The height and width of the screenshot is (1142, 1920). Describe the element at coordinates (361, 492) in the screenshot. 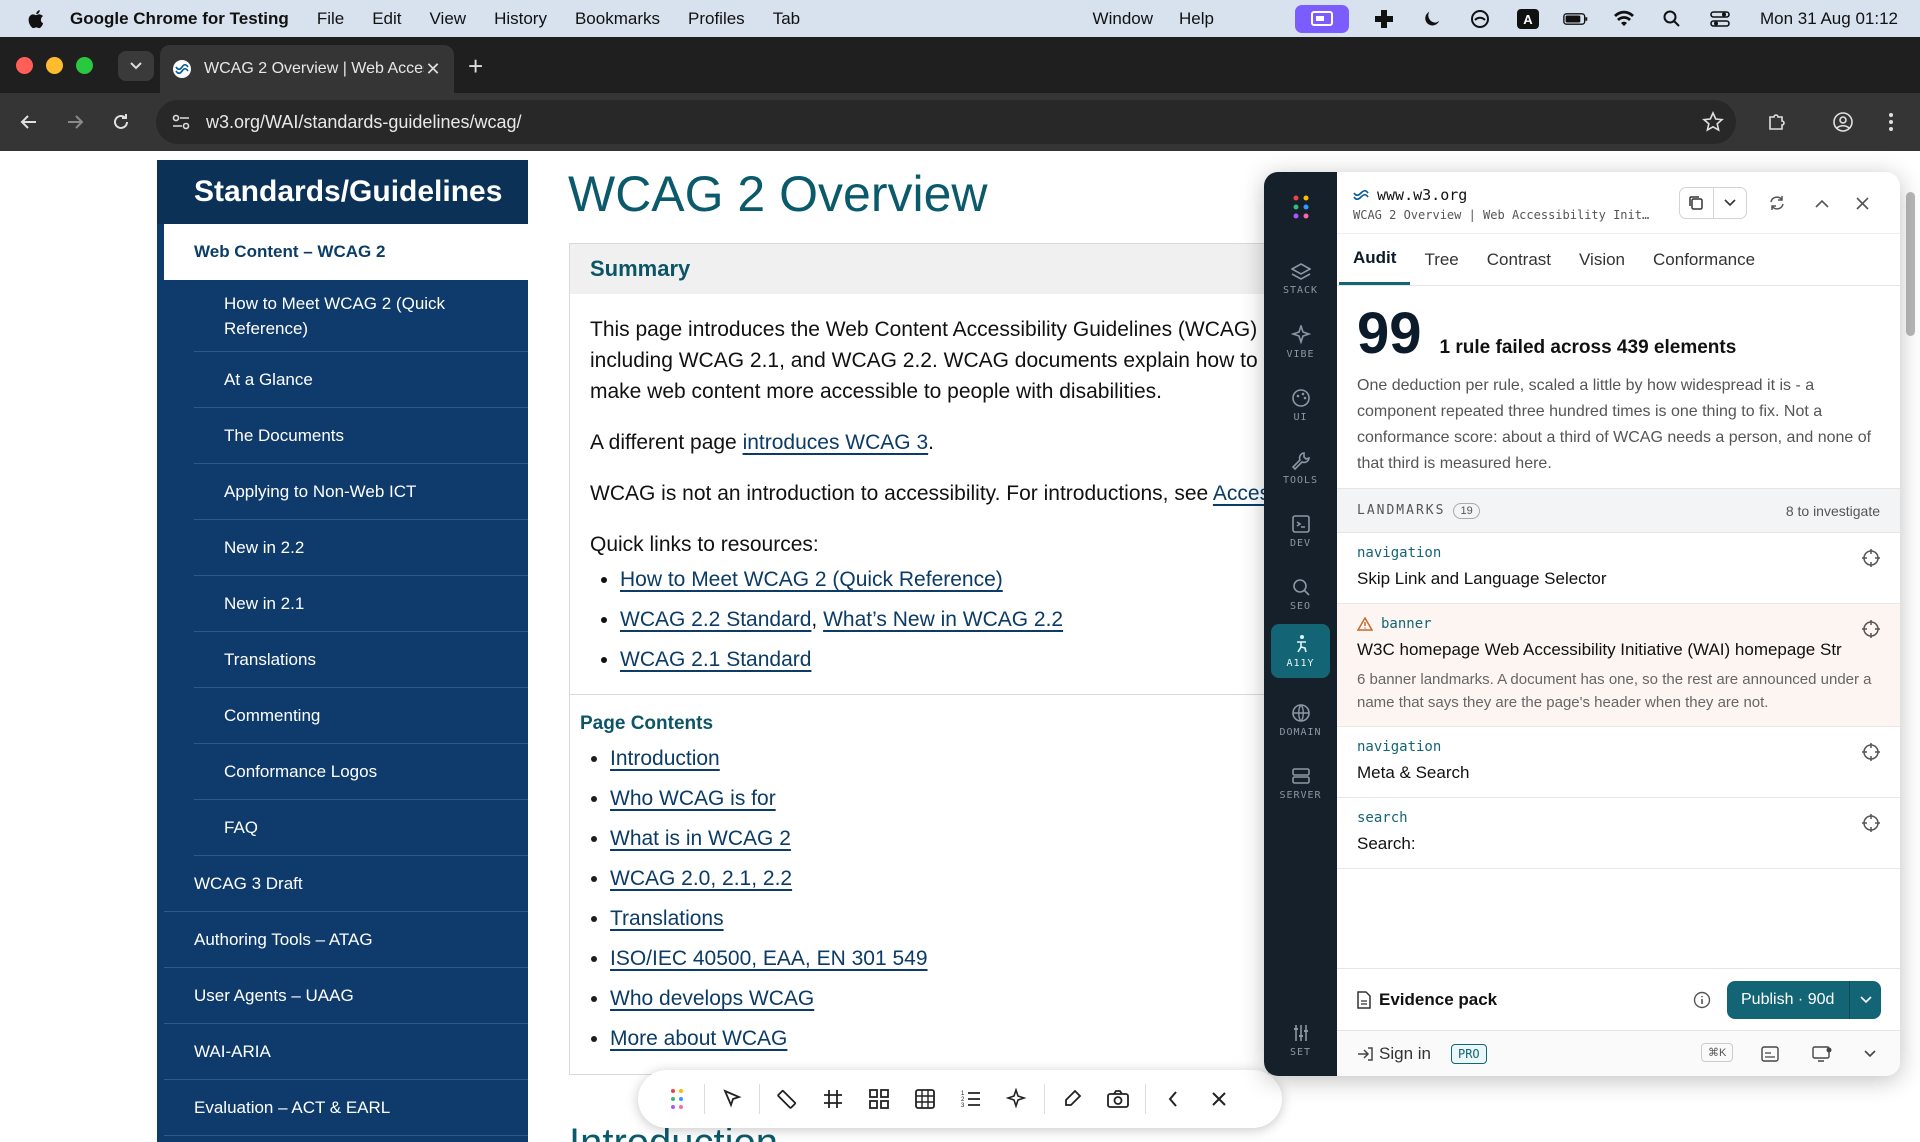

I see `side-nav-item: Applying to Non-Web ICT` at that location.